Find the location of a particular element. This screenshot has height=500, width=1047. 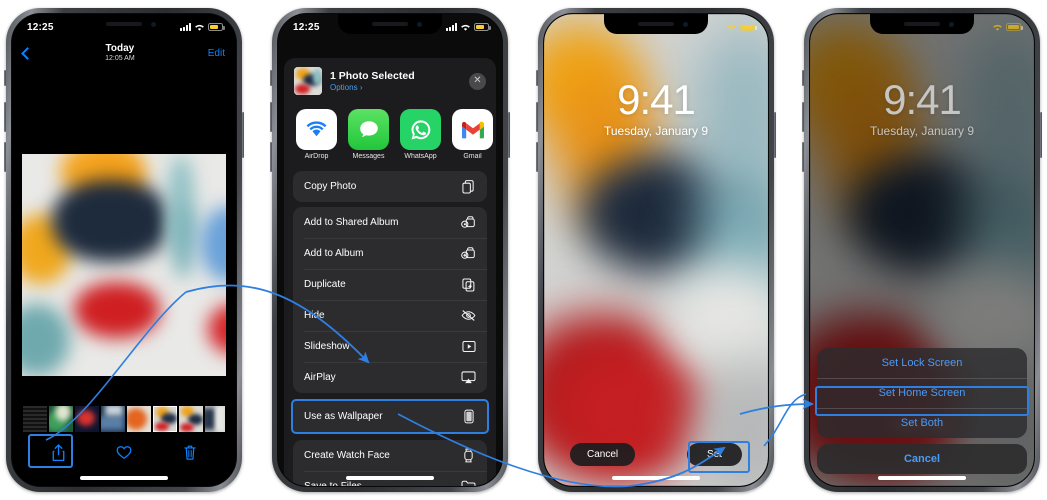

nav-title: Today is located at coordinates (120, 49).